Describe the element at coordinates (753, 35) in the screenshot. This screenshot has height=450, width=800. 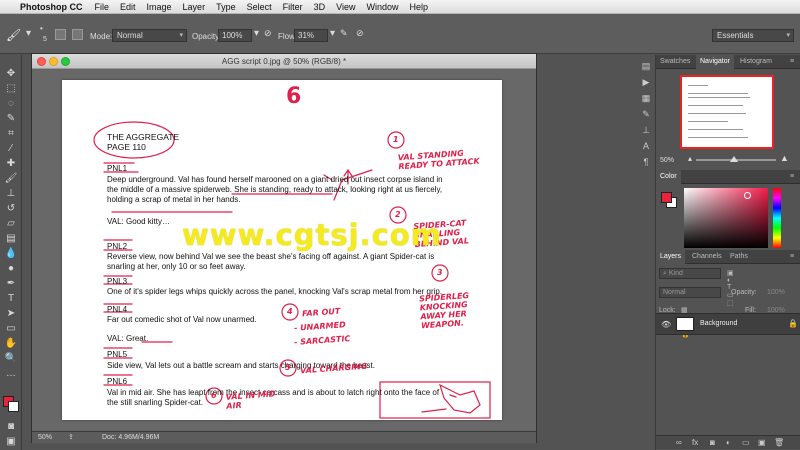
I see `workspace-select: Essentials ▾` at that location.